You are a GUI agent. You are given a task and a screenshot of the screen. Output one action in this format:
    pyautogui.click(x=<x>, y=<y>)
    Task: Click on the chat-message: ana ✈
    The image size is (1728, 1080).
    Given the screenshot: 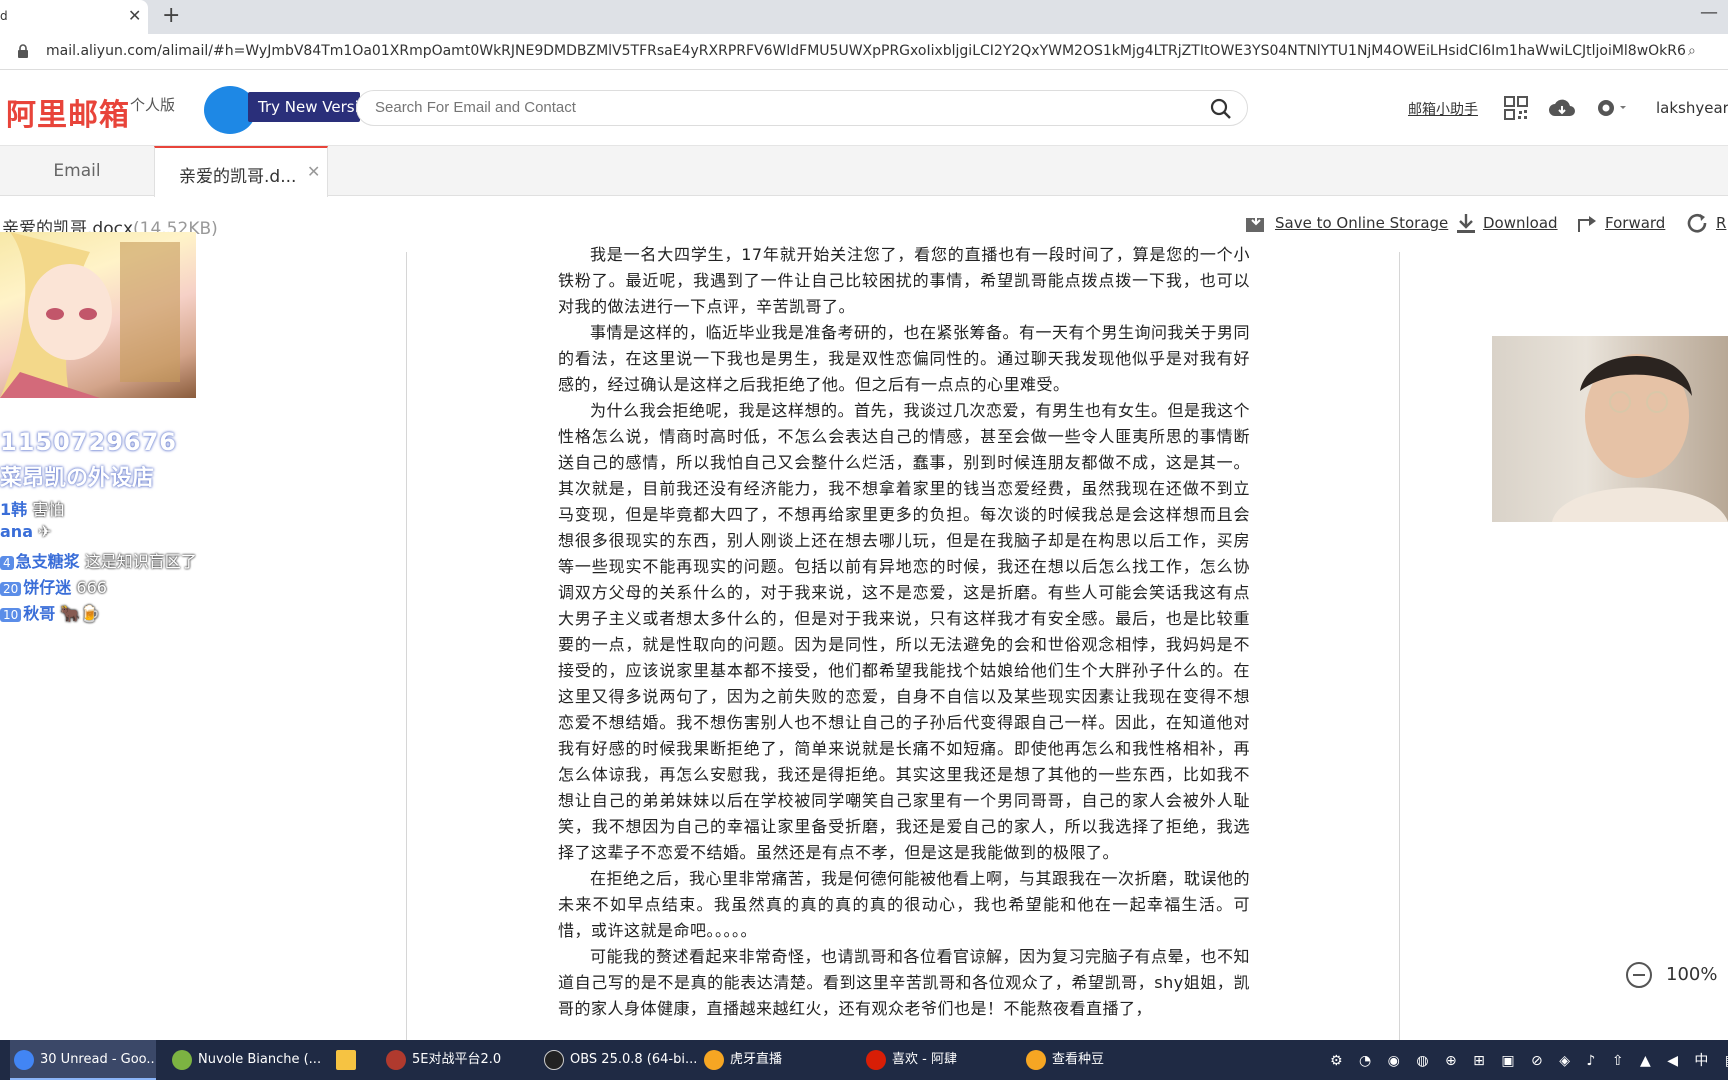 What is the action you would take?
    pyautogui.click(x=25, y=531)
    